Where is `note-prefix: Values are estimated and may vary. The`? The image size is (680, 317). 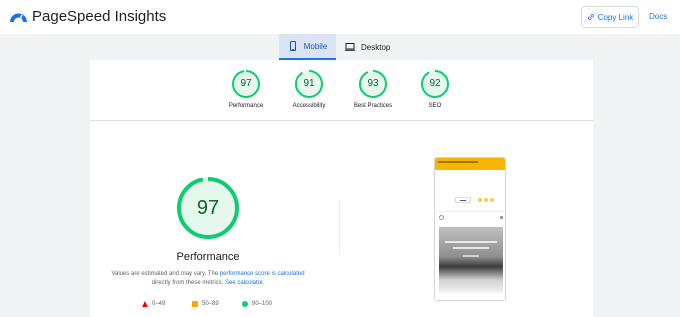 note-prefix: Values are estimated and may vary. The is located at coordinates (165, 274).